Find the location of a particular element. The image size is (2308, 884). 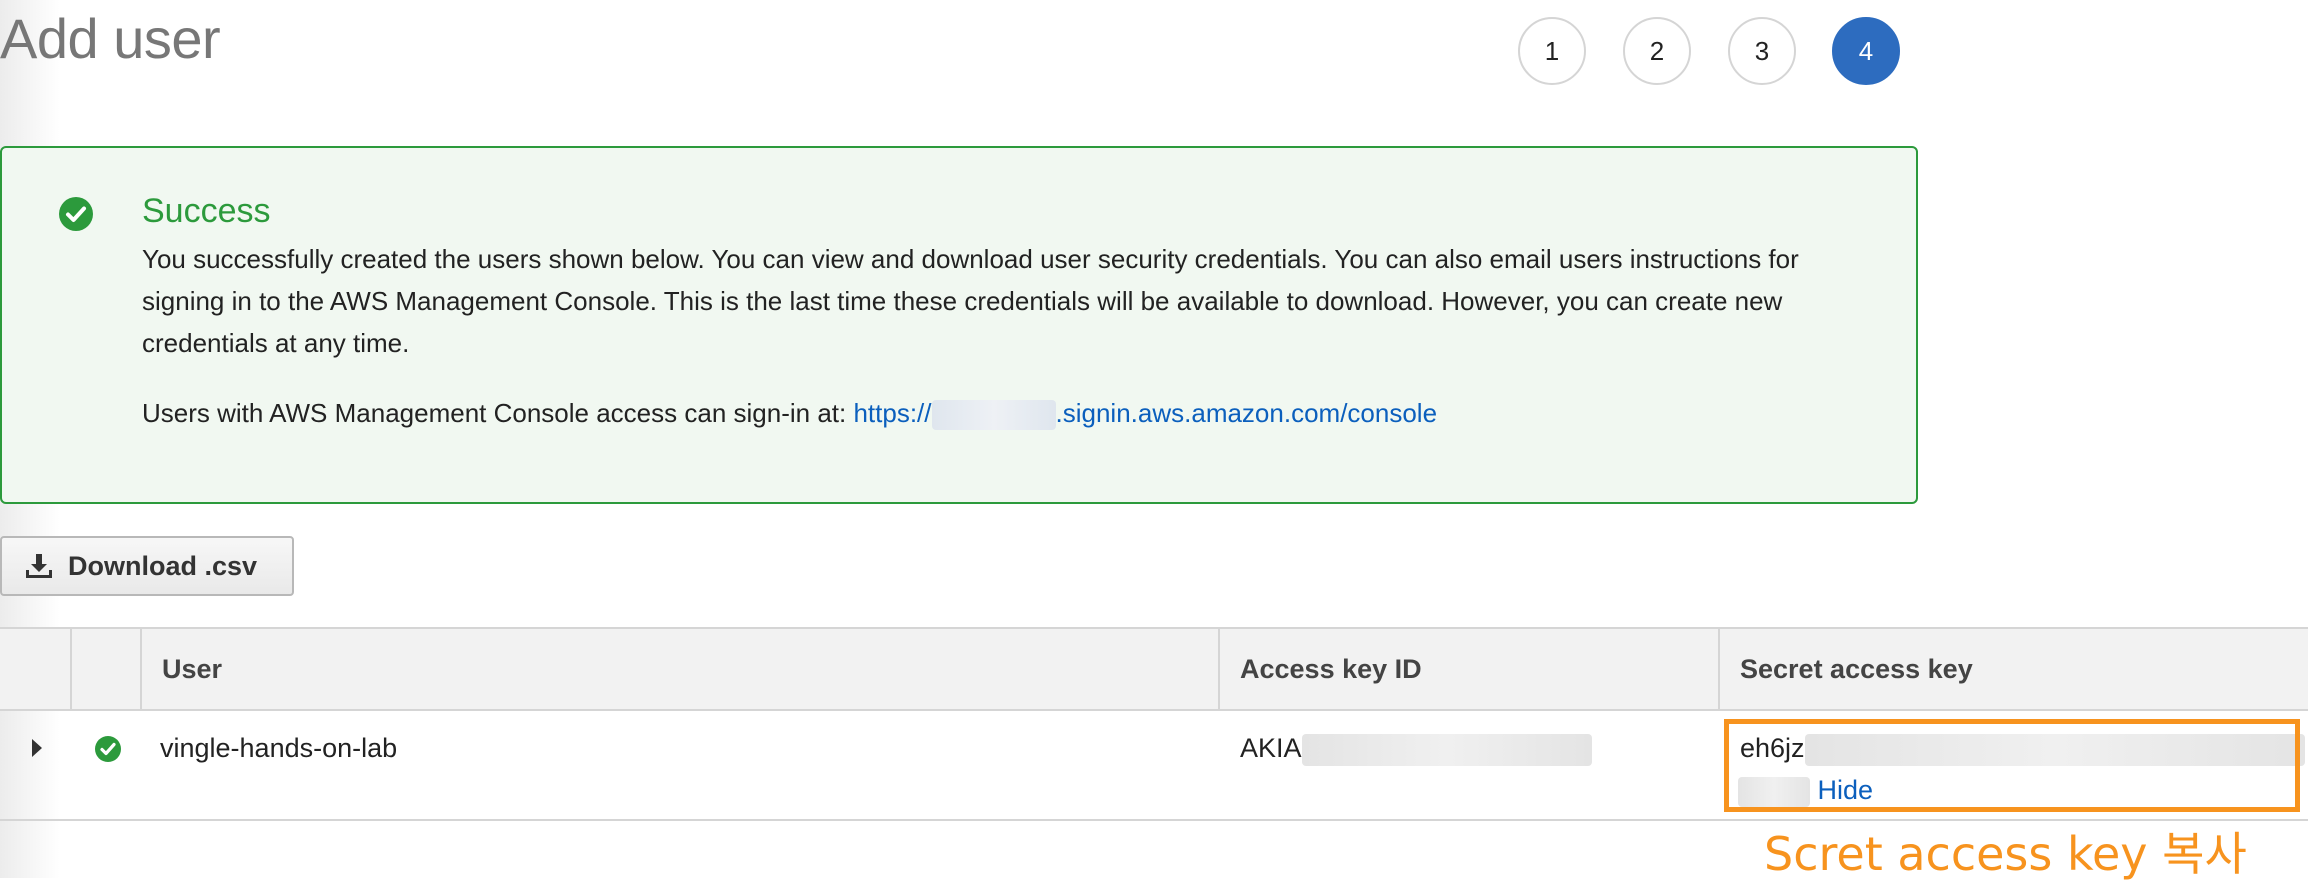

signin-url-start: https:// is located at coordinates (892, 413).